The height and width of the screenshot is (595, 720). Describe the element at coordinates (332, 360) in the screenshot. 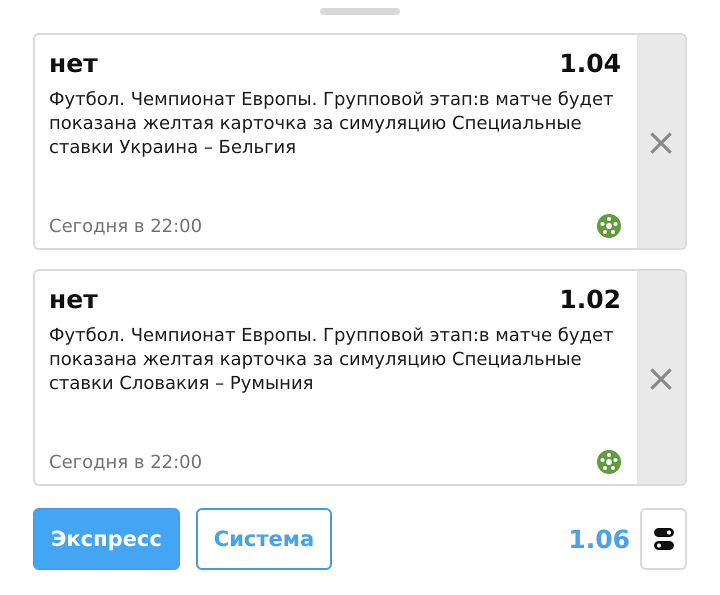

I see `bet-description: Футбол. Чемпионат Европы. Групповой этап:в матче будет показана желтая карточка за симуляцию Специальные ставки Словакия – Румыния` at that location.